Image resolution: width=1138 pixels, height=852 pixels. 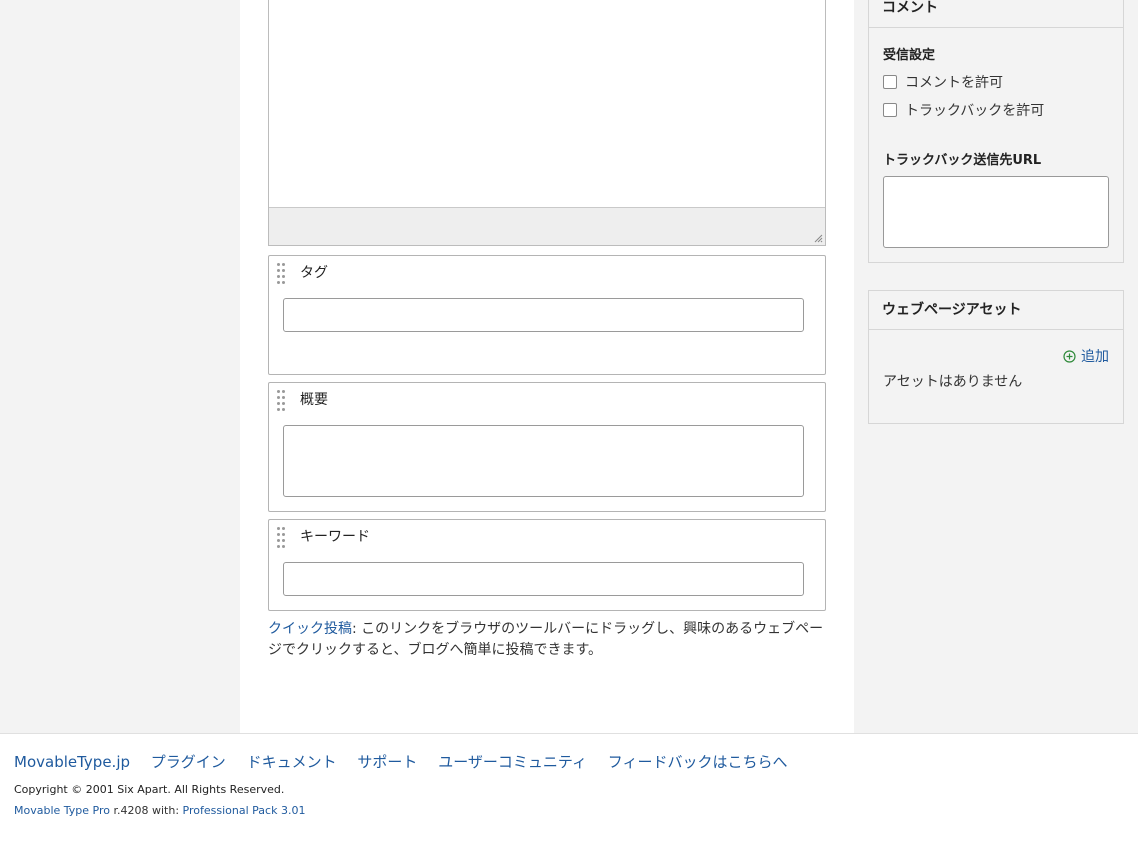 I want to click on version-product-link: Movable Type Pro, so click(x=62, y=810).